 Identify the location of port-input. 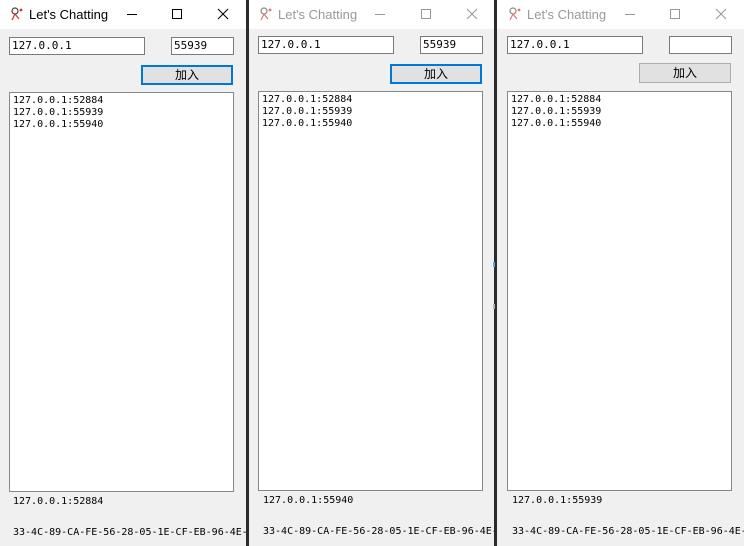
(700, 45).